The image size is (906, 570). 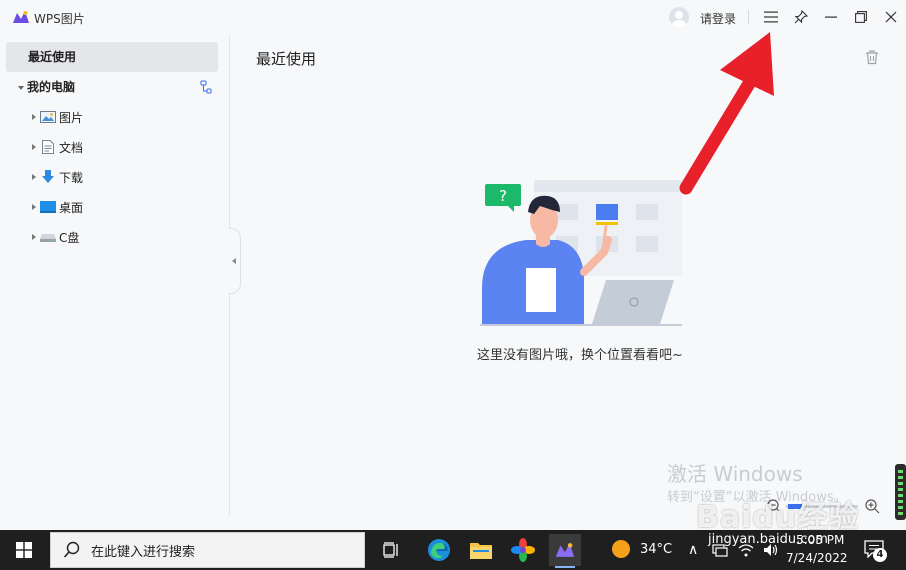 I want to click on login-link: 请登录, so click(x=718, y=18).